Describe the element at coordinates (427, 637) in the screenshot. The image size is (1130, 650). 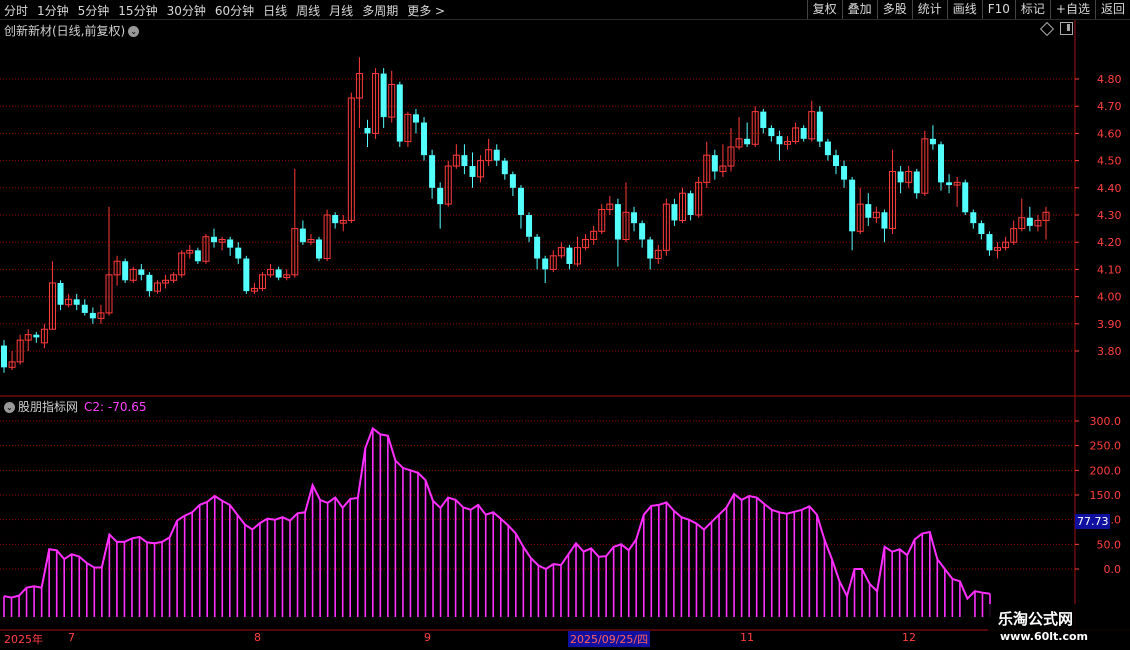
I see `x-axis-label-sep: 9` at that location.